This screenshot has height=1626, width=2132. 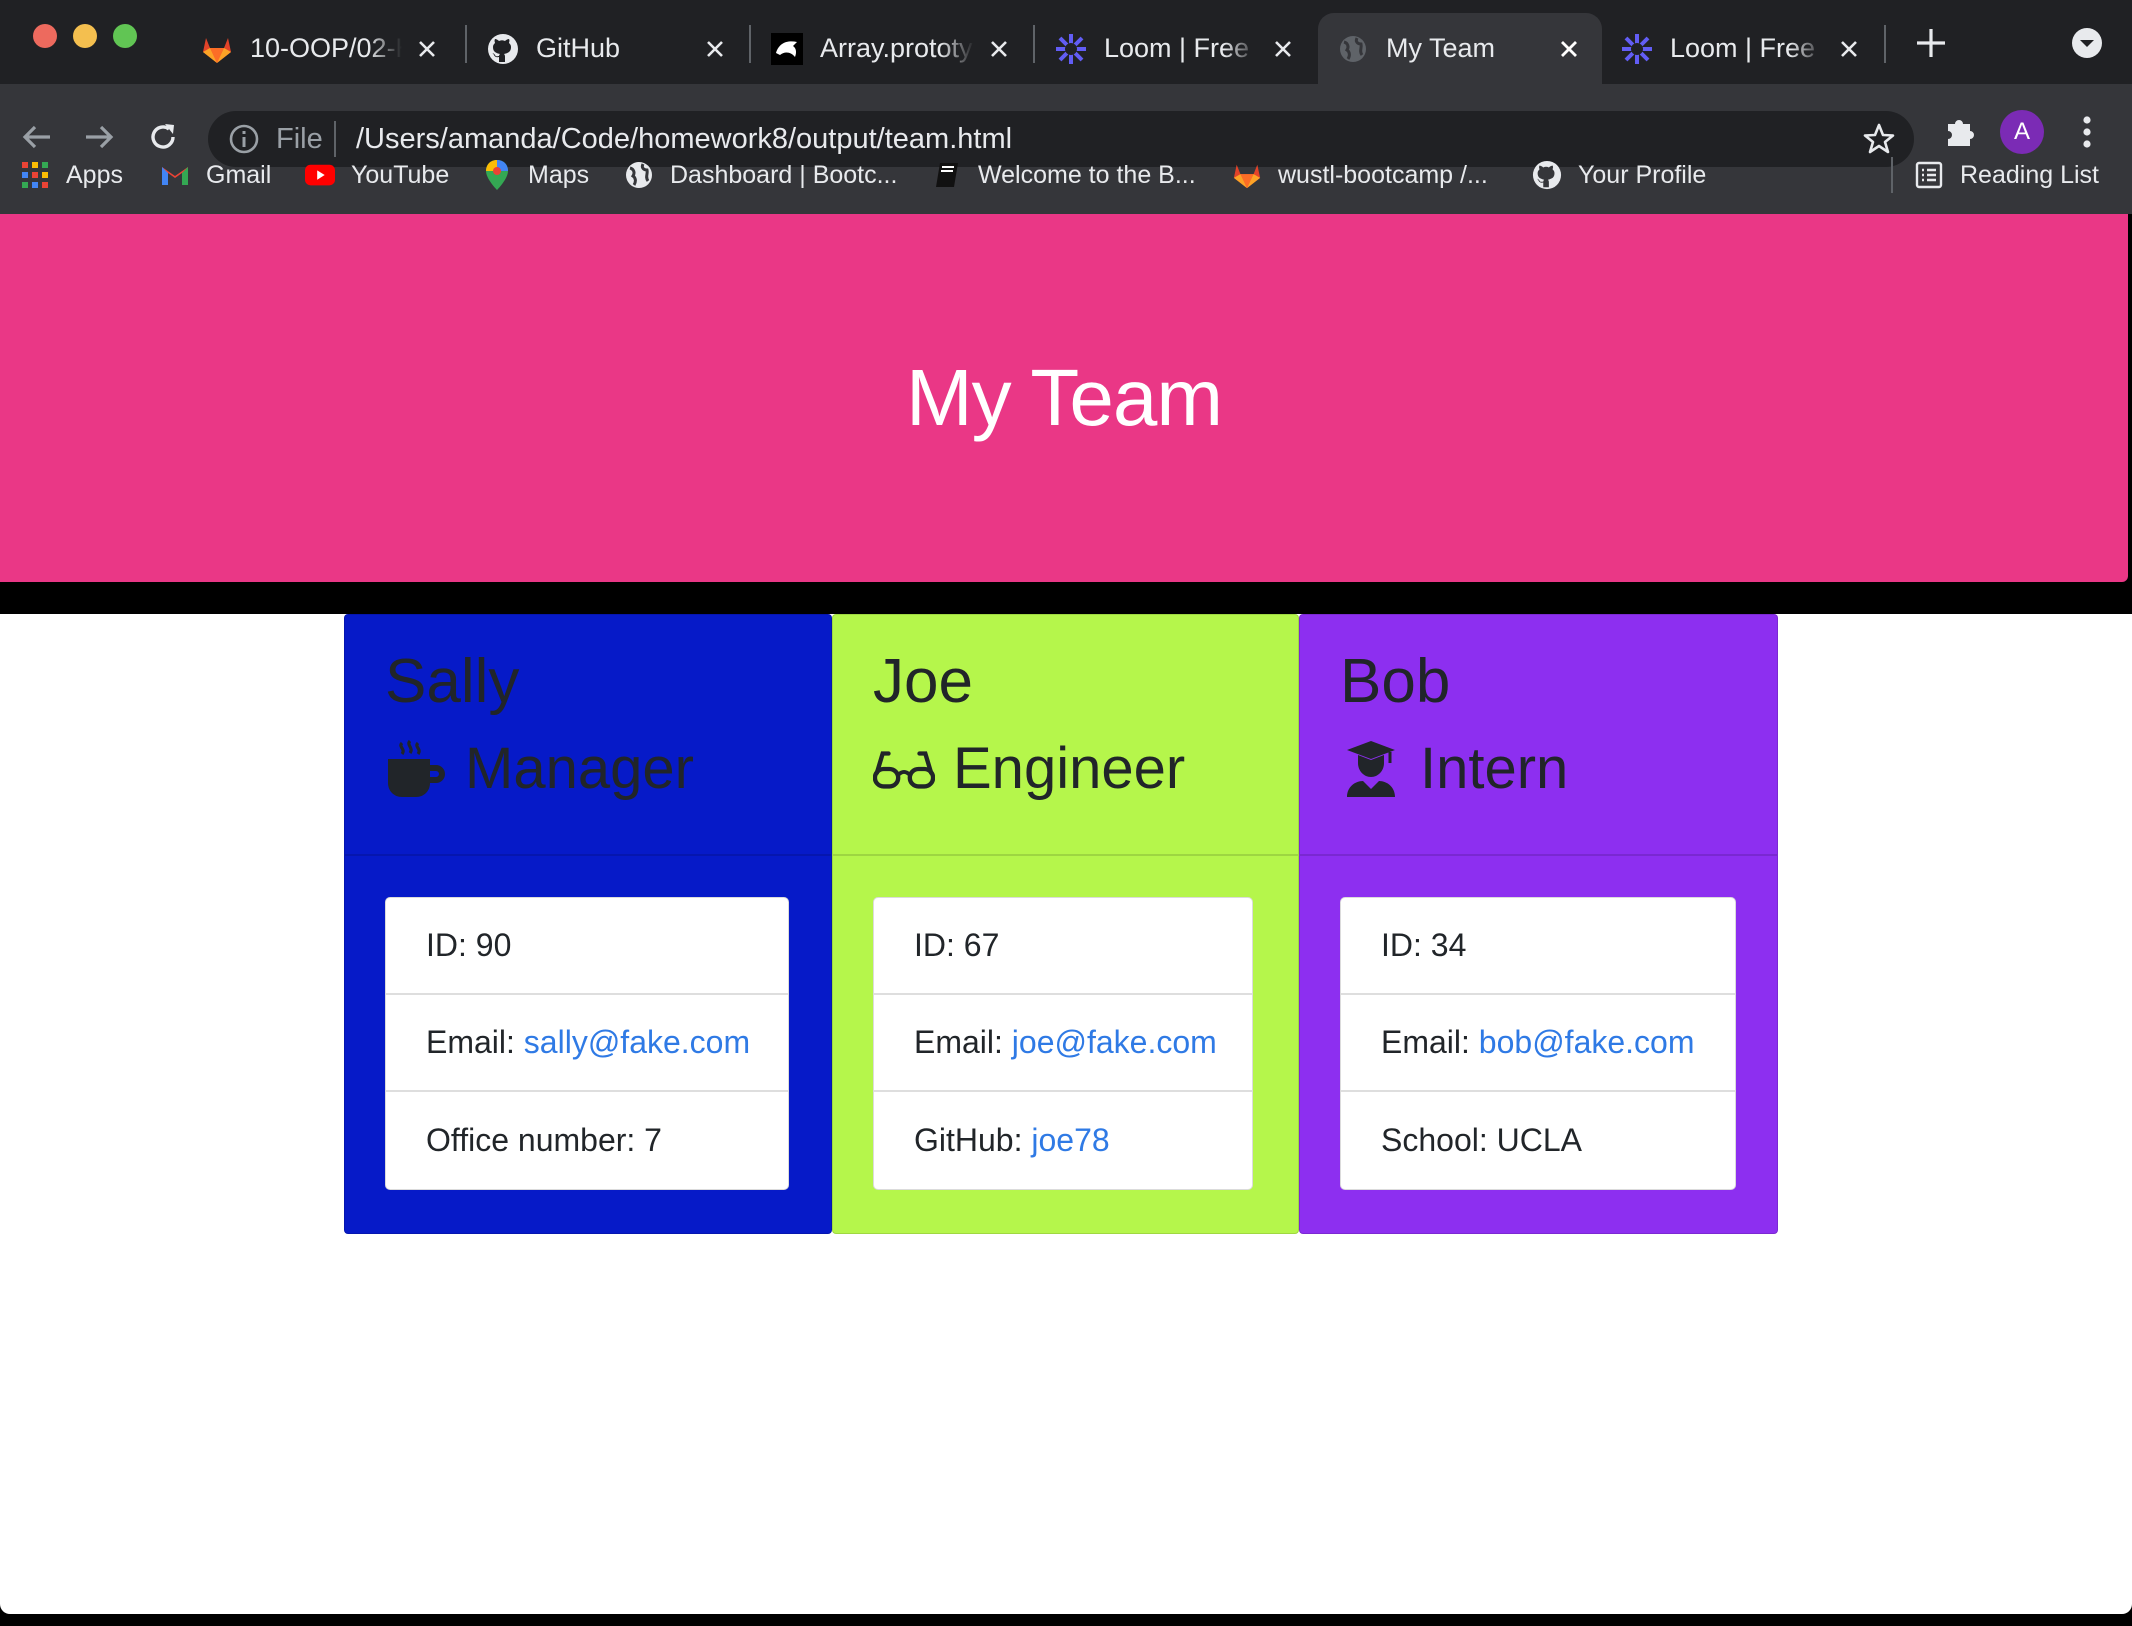 What do you see at coordinates (2029, 174) in the screenshot?
I see `reading-list-label: Reading List` at bounding box center [2029, 174].